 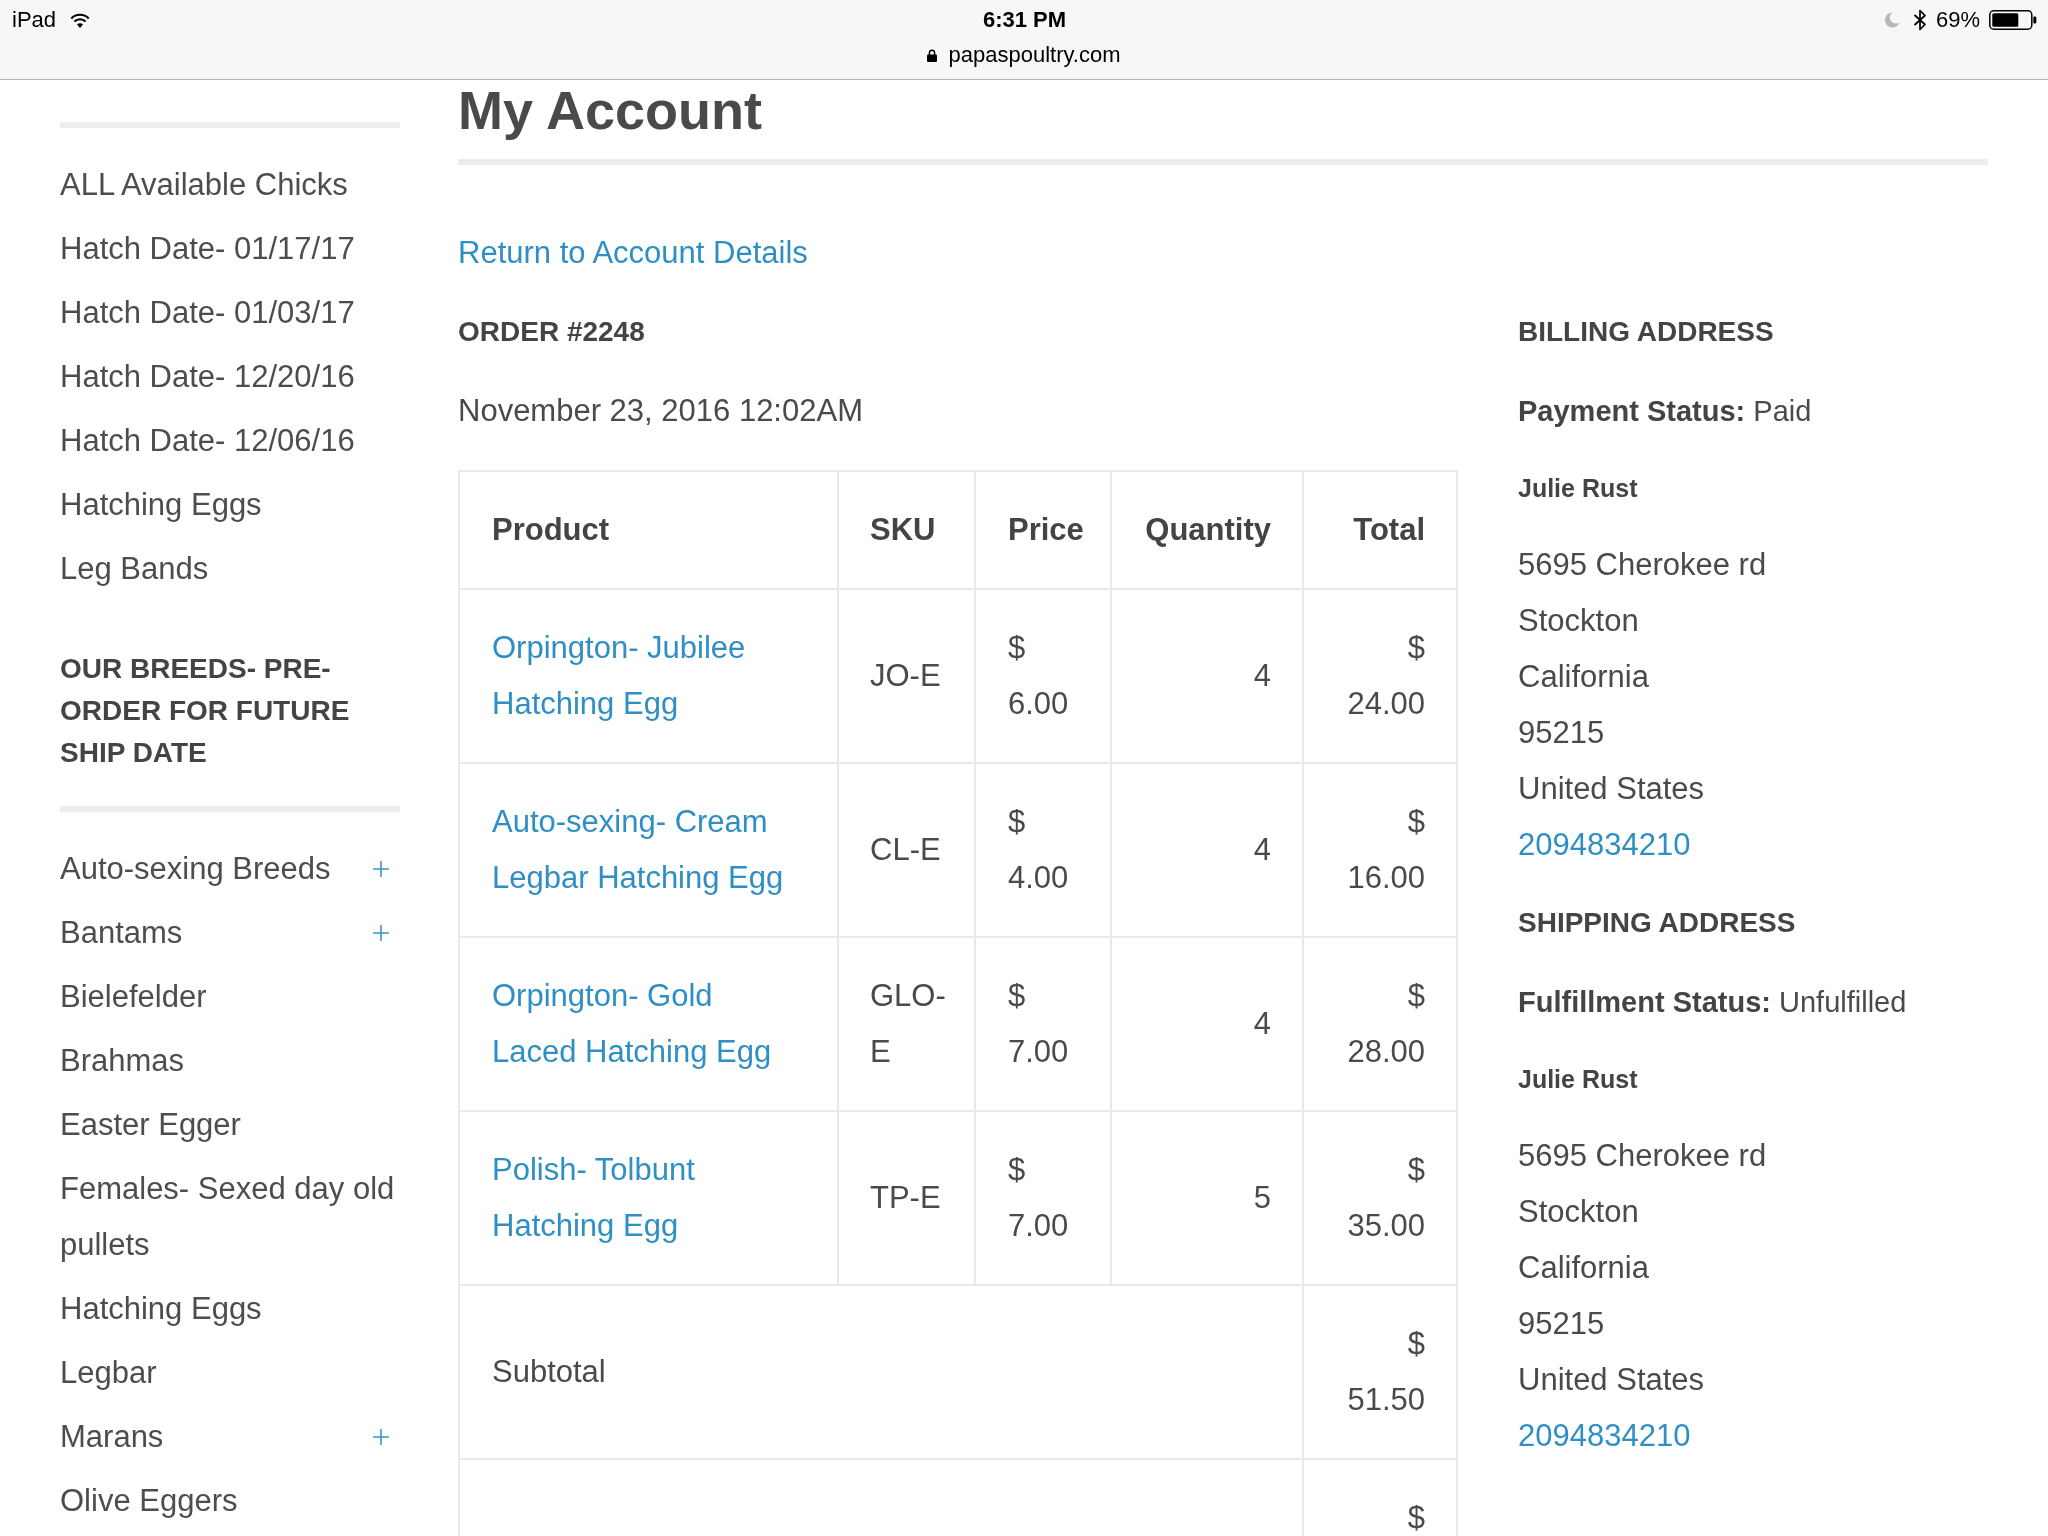 I want to click on column-header: Quantity, so click(x=1207, y=530).